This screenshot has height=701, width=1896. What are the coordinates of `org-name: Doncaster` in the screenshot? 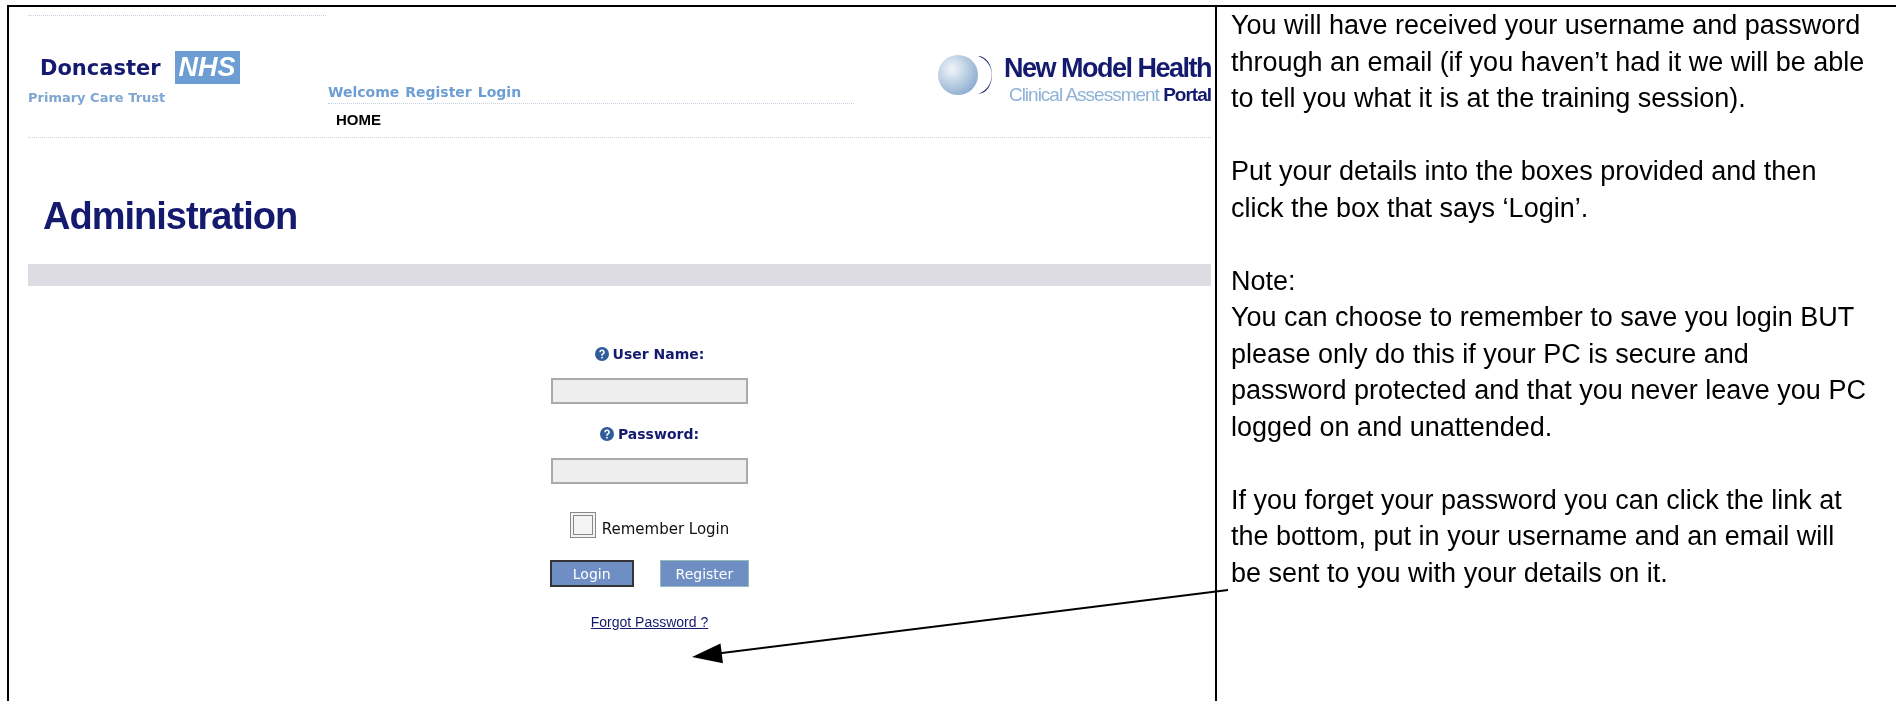 It's located at (100, 67).